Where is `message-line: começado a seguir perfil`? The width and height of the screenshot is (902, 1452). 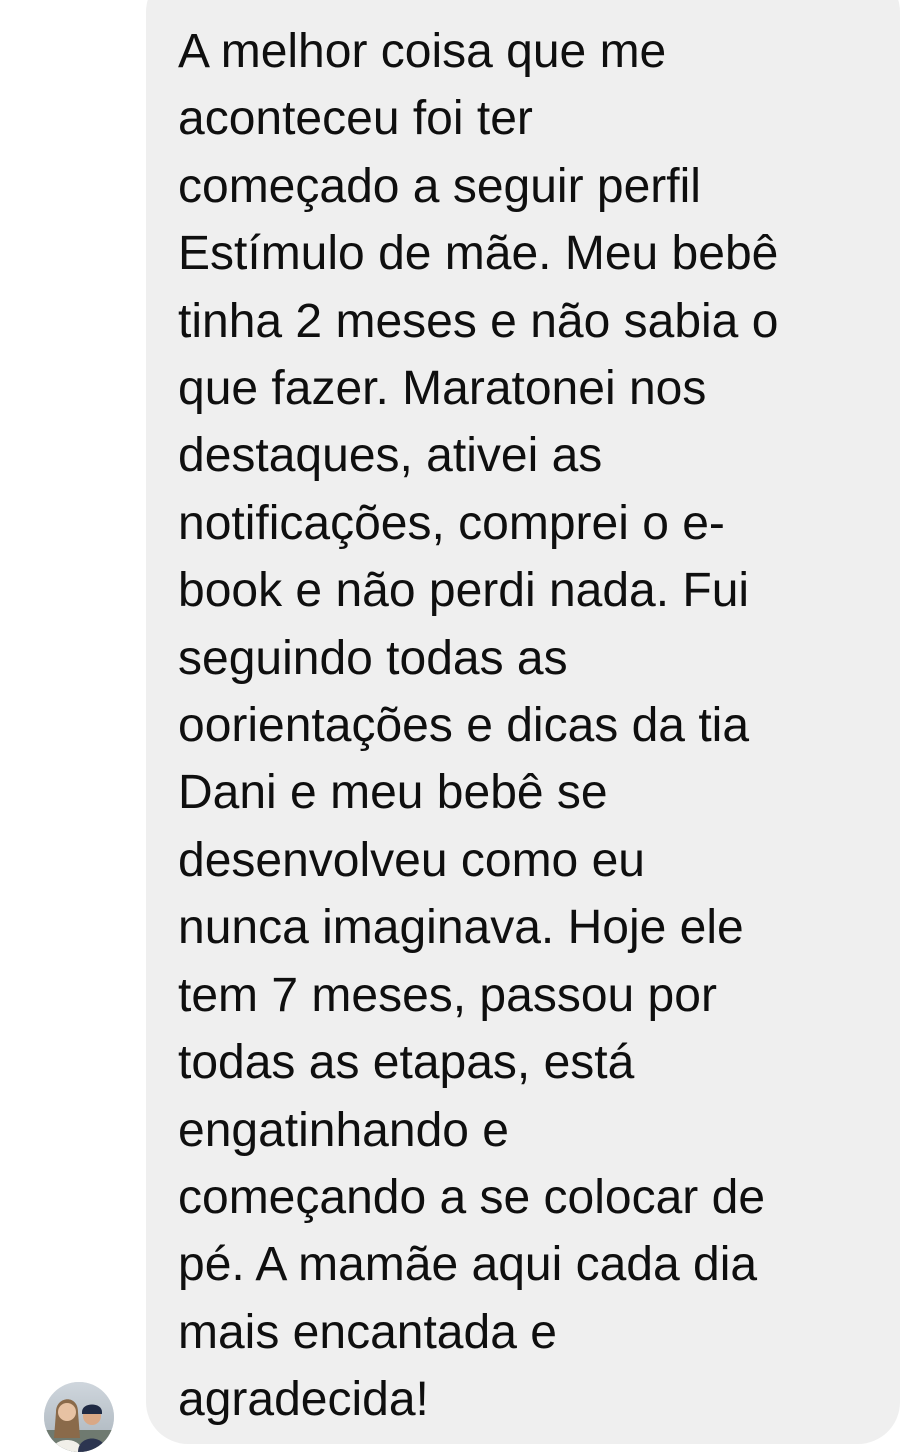
message-line: começado a seguir perfil is located at coordinates (439, 186).